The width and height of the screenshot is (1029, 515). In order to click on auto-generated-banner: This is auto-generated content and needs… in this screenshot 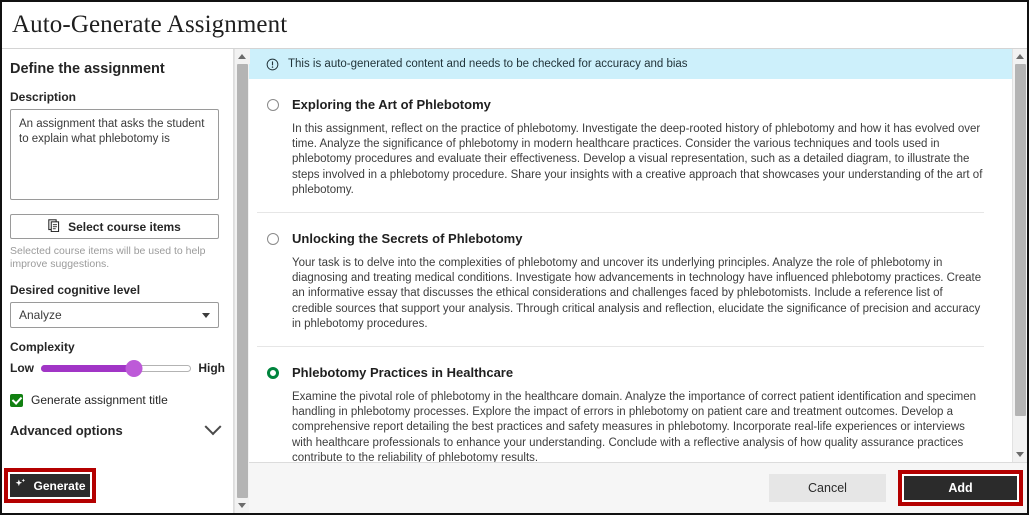, I will do `click(630, 64)`.